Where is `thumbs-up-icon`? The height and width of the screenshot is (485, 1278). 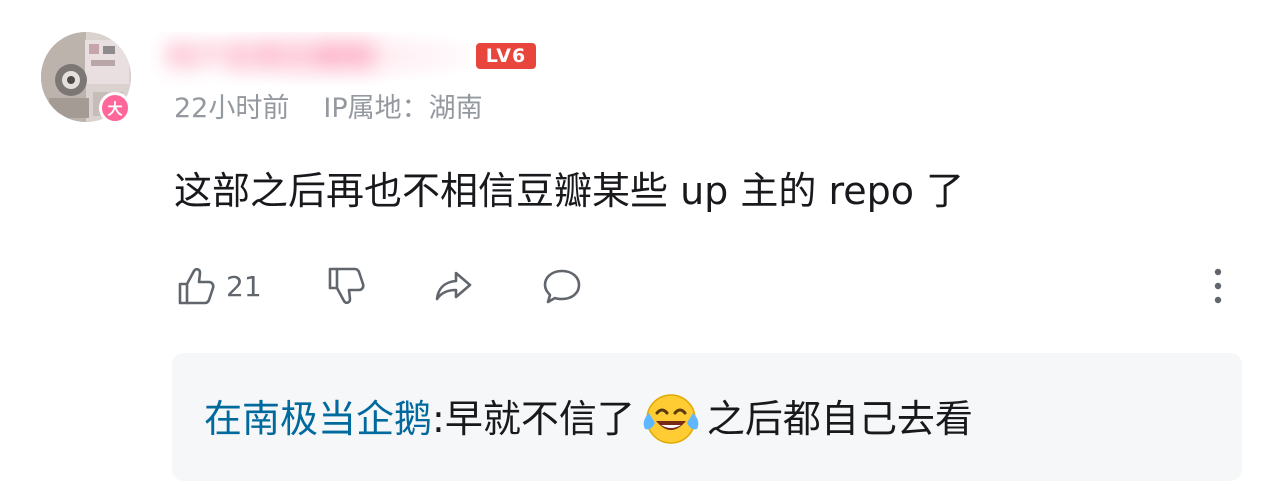 thumbs-up-icon is located at coordinates (196, 286).